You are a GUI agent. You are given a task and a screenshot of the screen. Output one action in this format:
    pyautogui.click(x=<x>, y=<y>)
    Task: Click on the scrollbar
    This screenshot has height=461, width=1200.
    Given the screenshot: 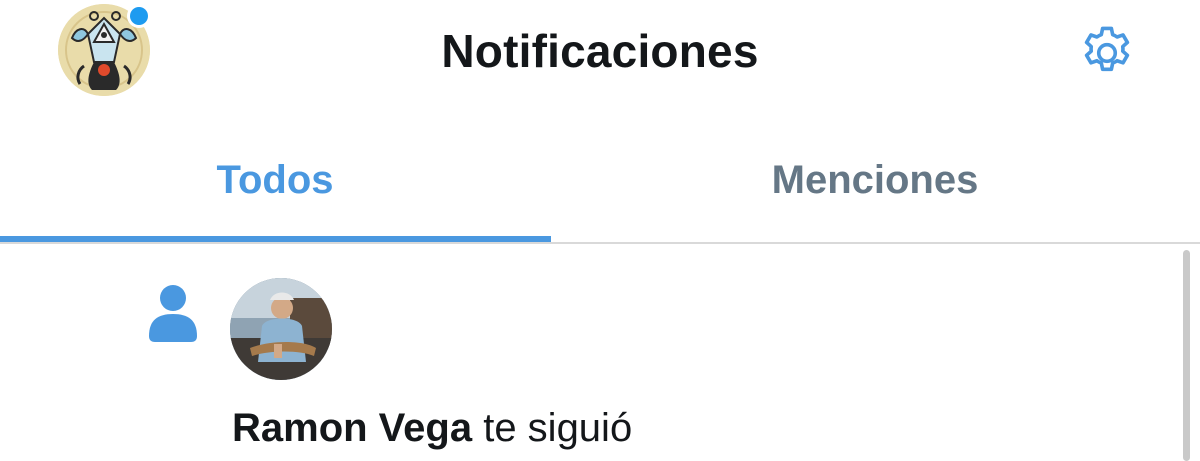 What is the action you would take?
    pyautogui.click(x=1186, y=355)
    